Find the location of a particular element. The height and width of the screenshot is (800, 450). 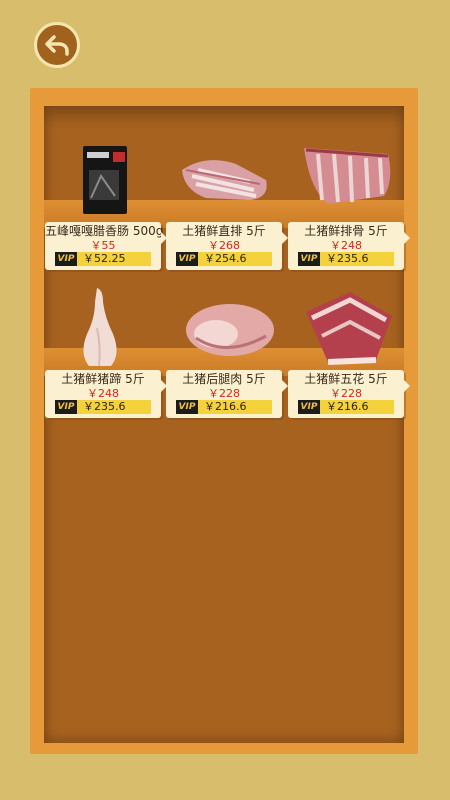

hind-leg-pork-image is located at coordinates (230, 330).